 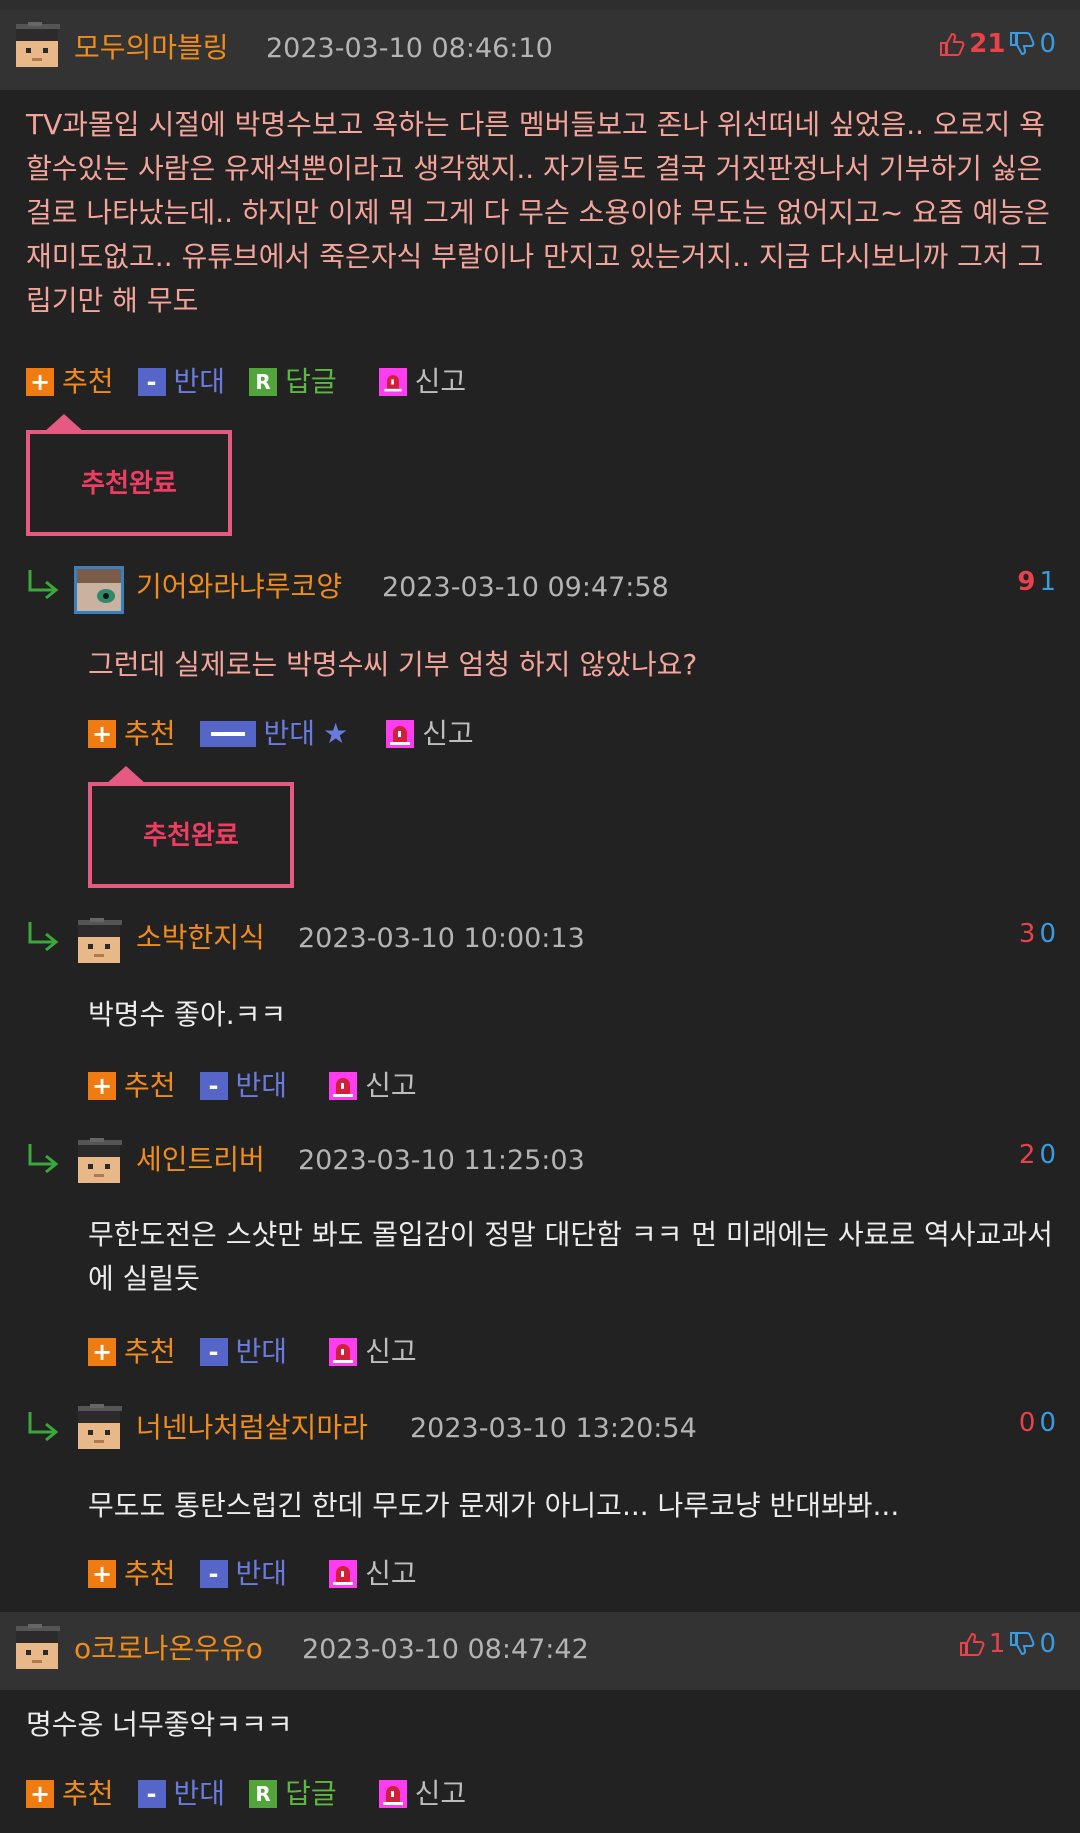 I want to click on oppose-button: 반대 ★, so click(x=274, y=733).